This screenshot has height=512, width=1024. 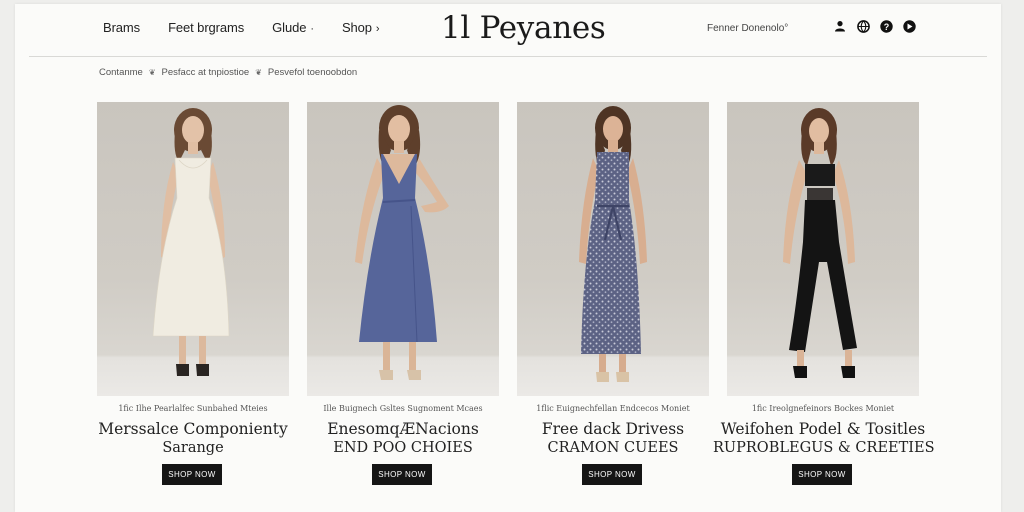 I want to click on nav-item-shop-label: Shop, so click(x=356, y=27).